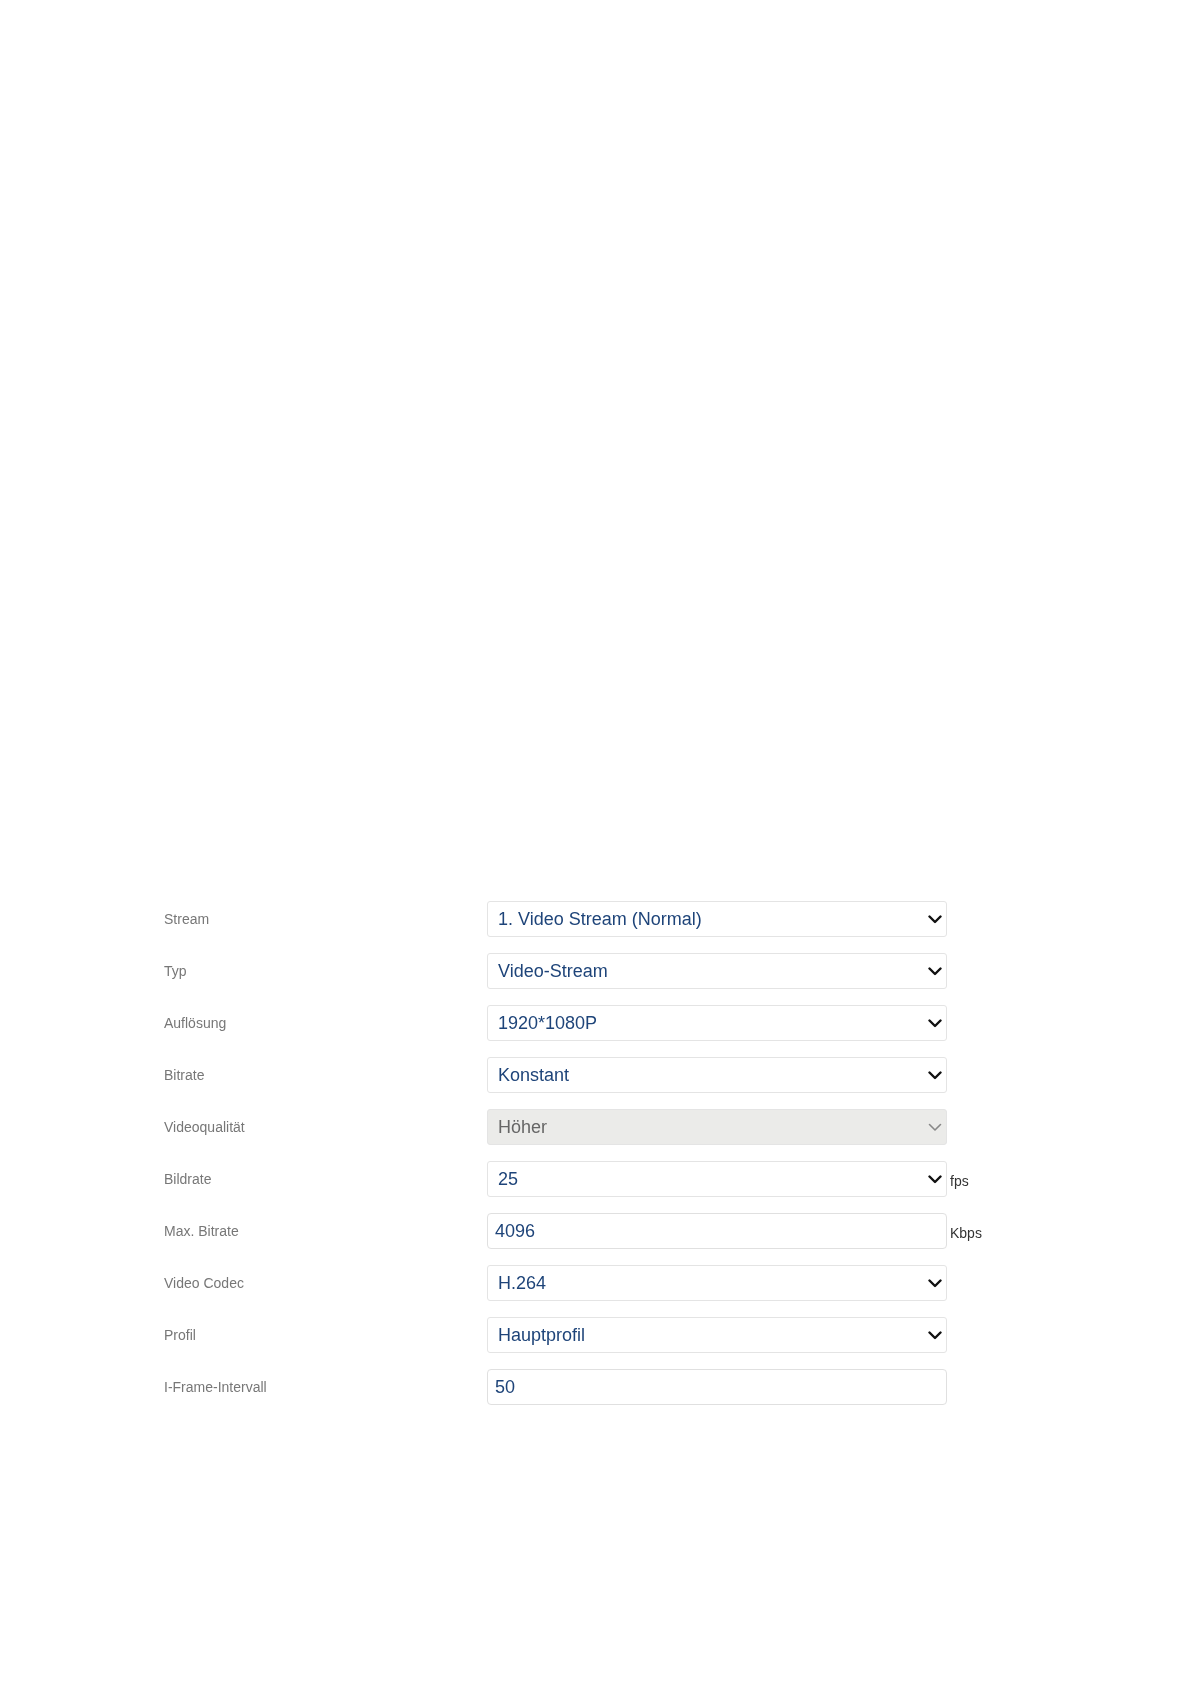 Image resolution: width=1190 pixels, height=1684 pixels. I want to click on dropdown-field: Konstant, so click(717, 1075).